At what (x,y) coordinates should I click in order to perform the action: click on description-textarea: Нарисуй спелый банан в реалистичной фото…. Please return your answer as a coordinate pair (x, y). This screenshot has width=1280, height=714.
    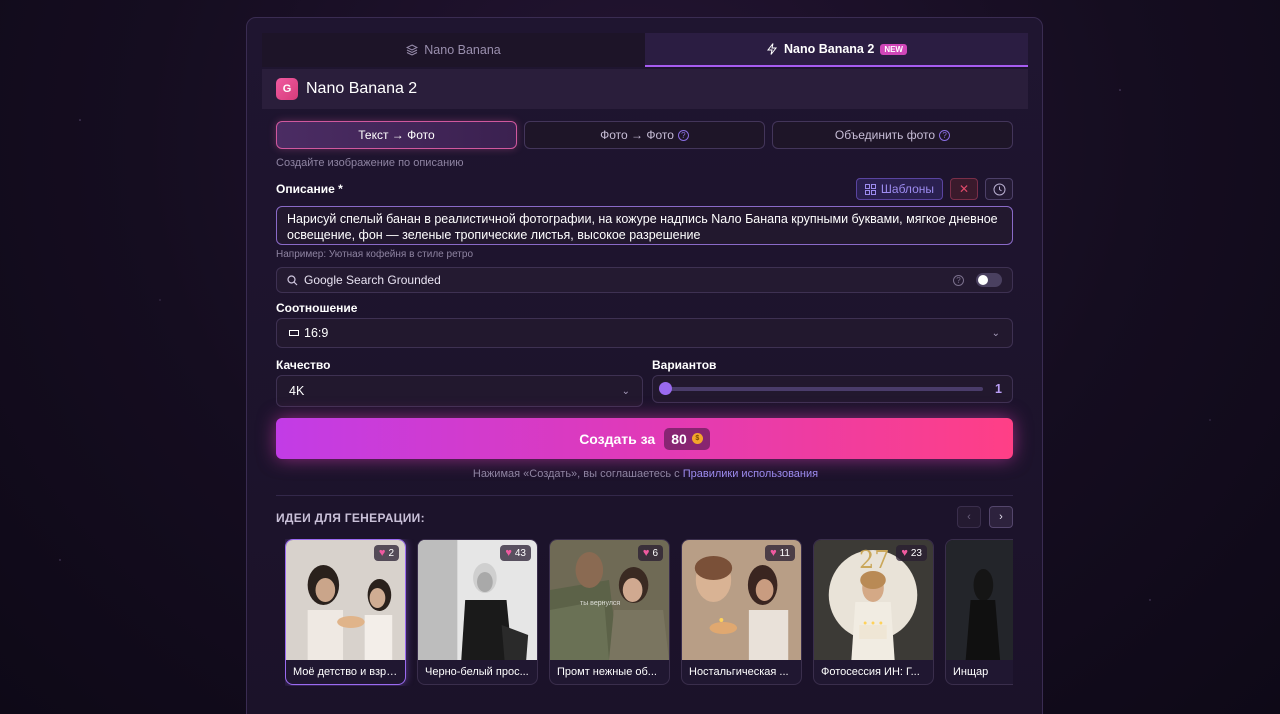
    Looking at the image, I should click on (644, 225).